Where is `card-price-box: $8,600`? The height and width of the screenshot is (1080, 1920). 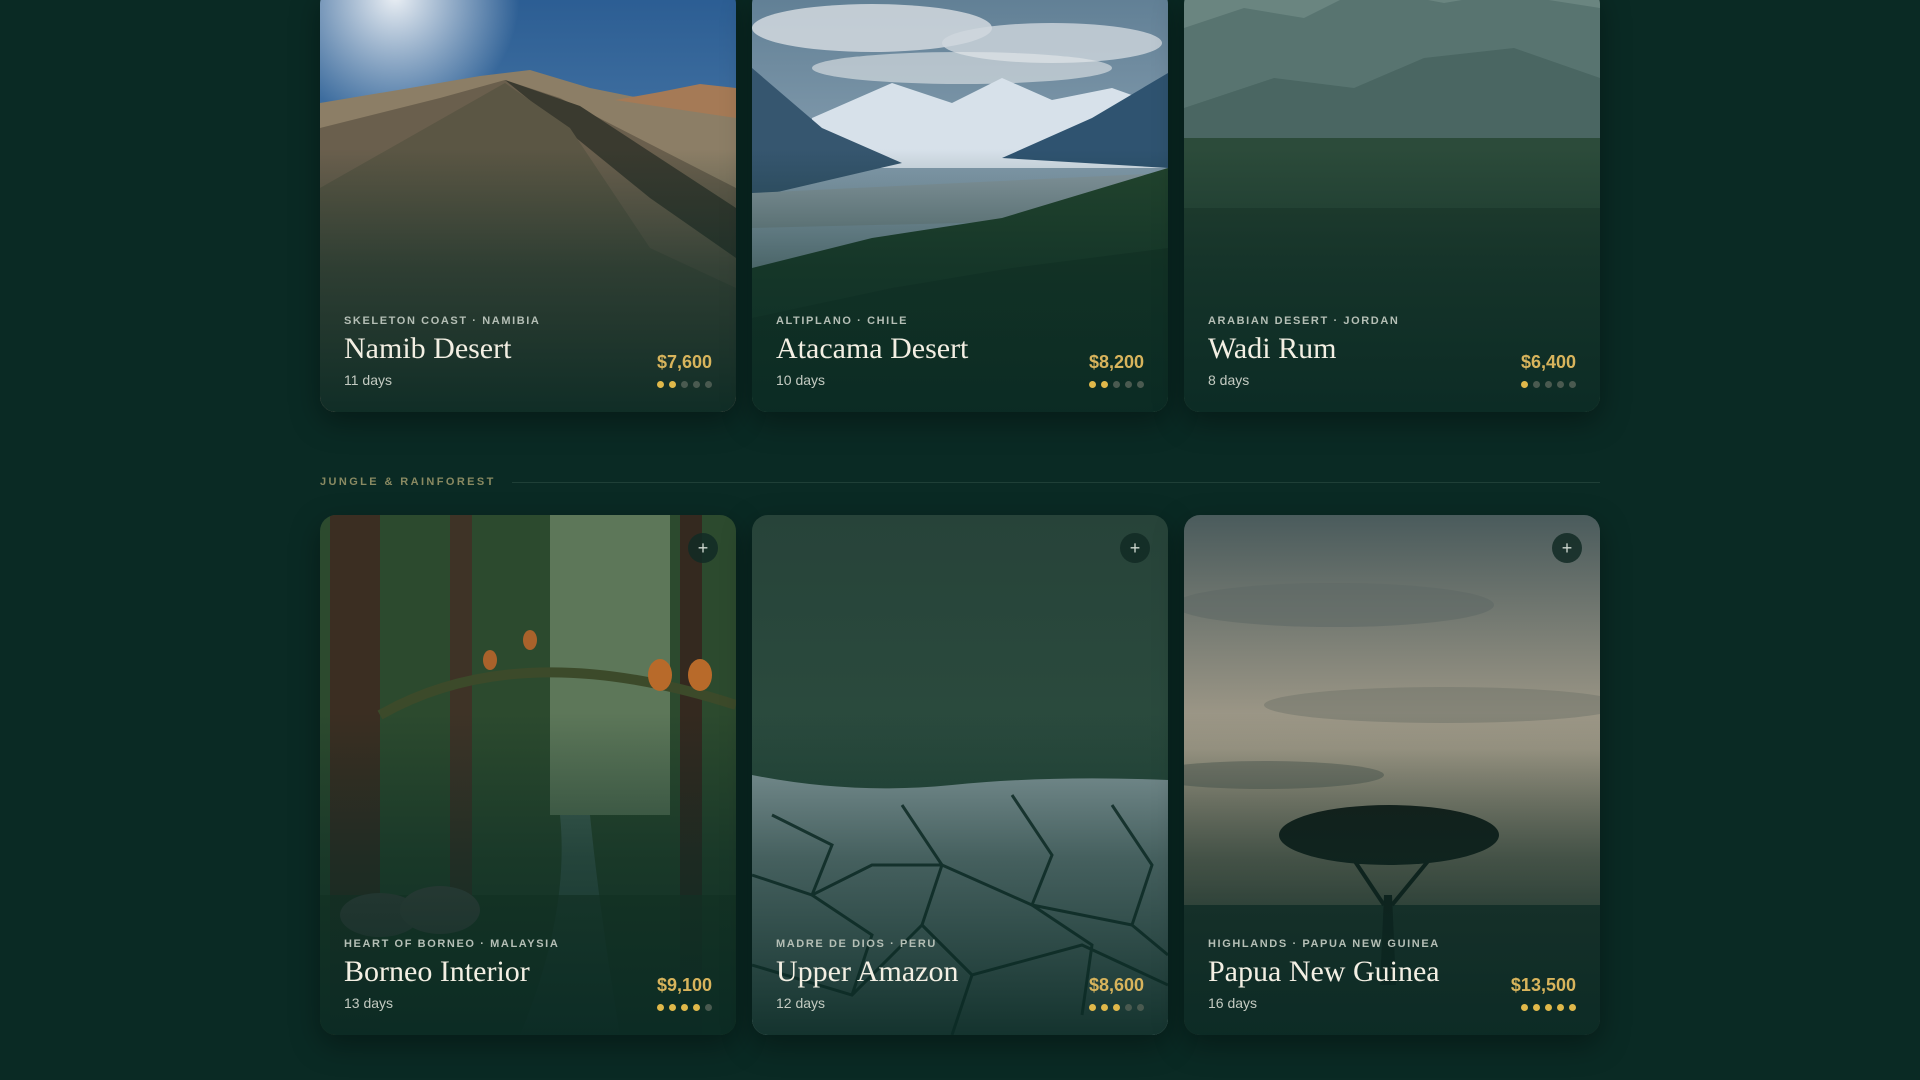
card-price-box: $8,600 is located at coordinates (1116, 993).